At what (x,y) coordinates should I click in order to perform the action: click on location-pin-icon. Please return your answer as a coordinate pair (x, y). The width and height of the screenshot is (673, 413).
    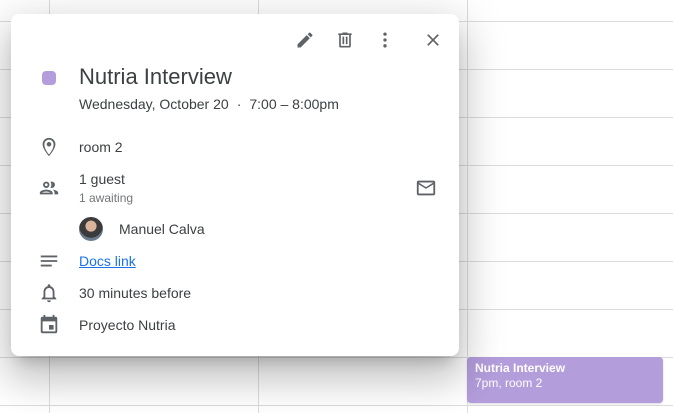
    Looking at the image, I should click on (49, 147).